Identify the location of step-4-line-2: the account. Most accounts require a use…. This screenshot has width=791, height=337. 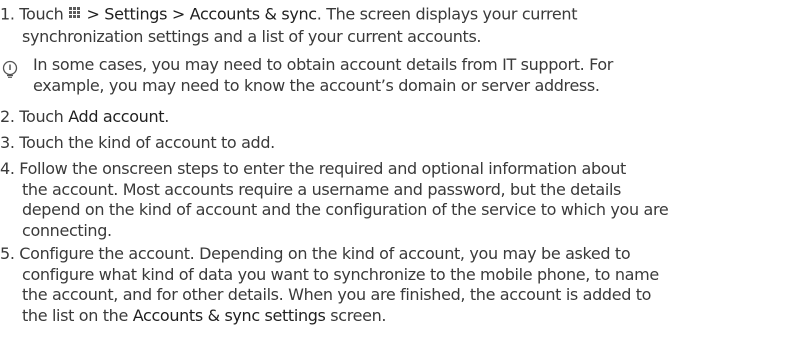
(322, 189).